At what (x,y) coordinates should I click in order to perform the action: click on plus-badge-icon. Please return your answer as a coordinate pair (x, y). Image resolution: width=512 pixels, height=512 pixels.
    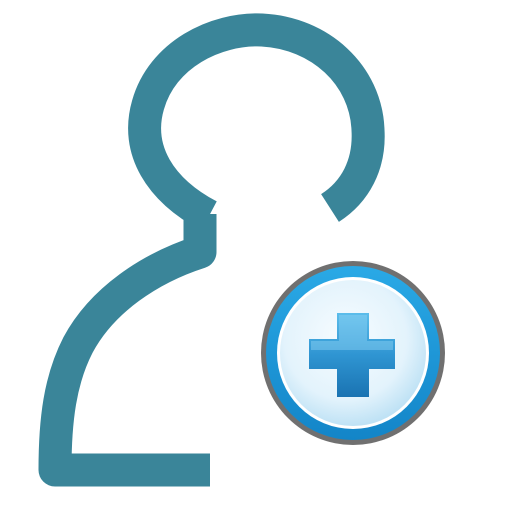
    Looking at the image, I should click on (353, 353).